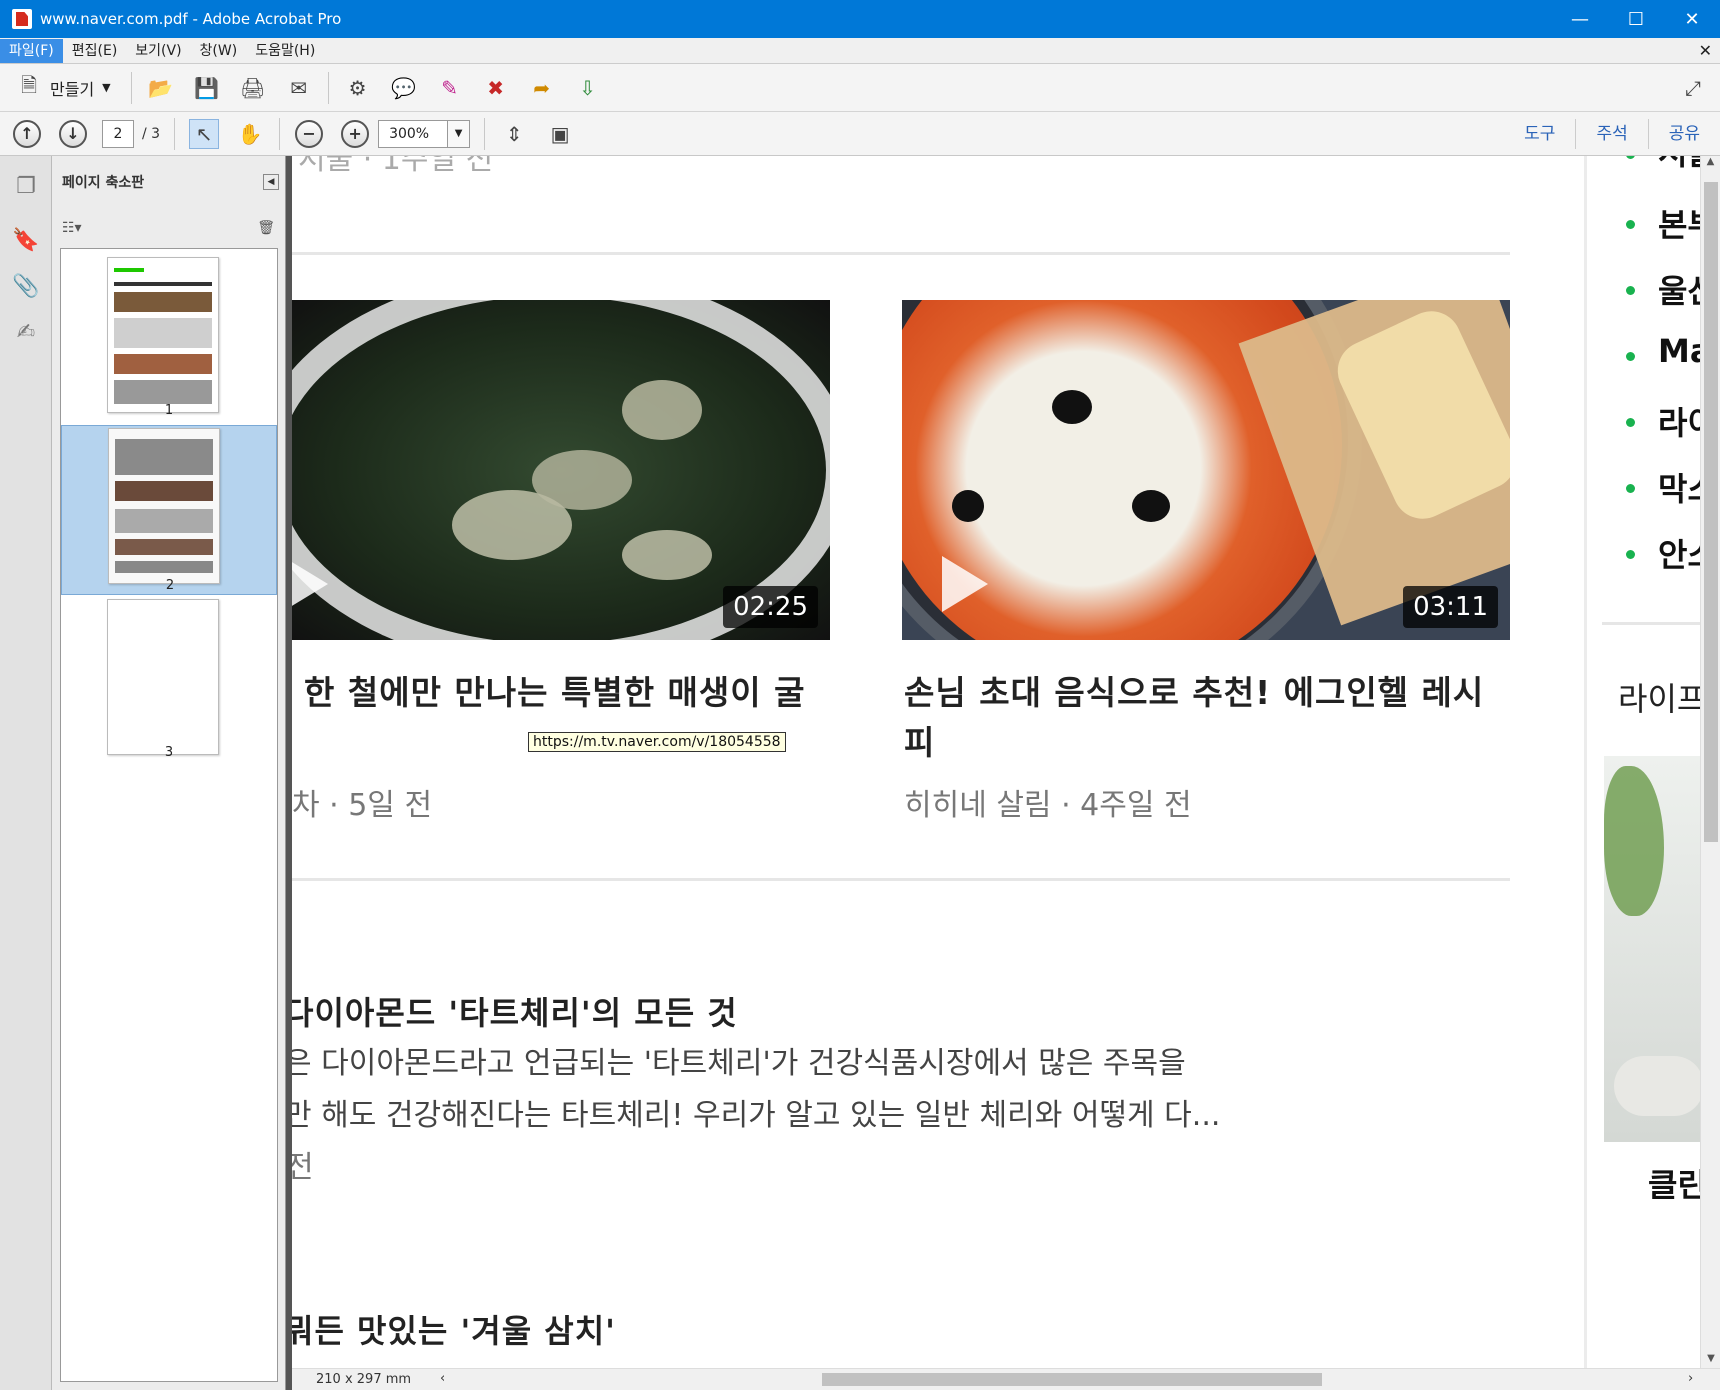 The image size is (1720, 1390). I want to click on page-thumbnails-icon: ❐, so click(26, 186).